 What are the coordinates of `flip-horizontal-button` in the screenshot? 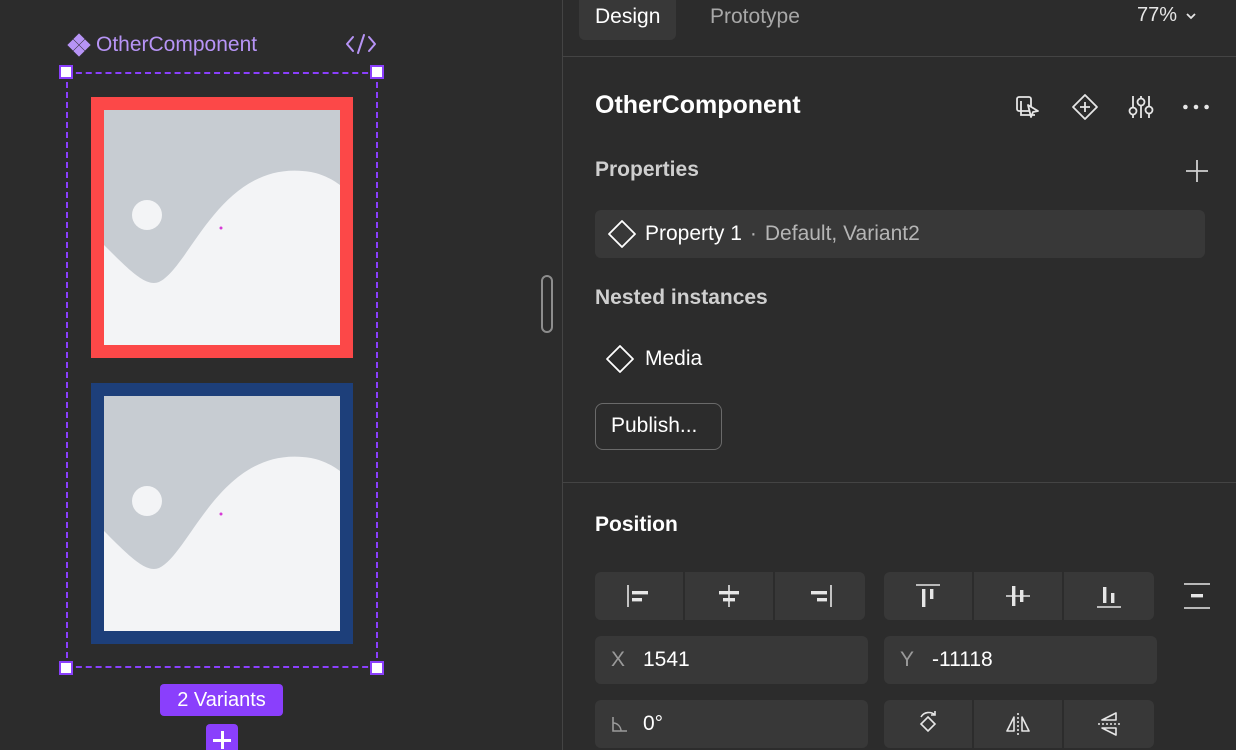 It's located at (1019, 724).